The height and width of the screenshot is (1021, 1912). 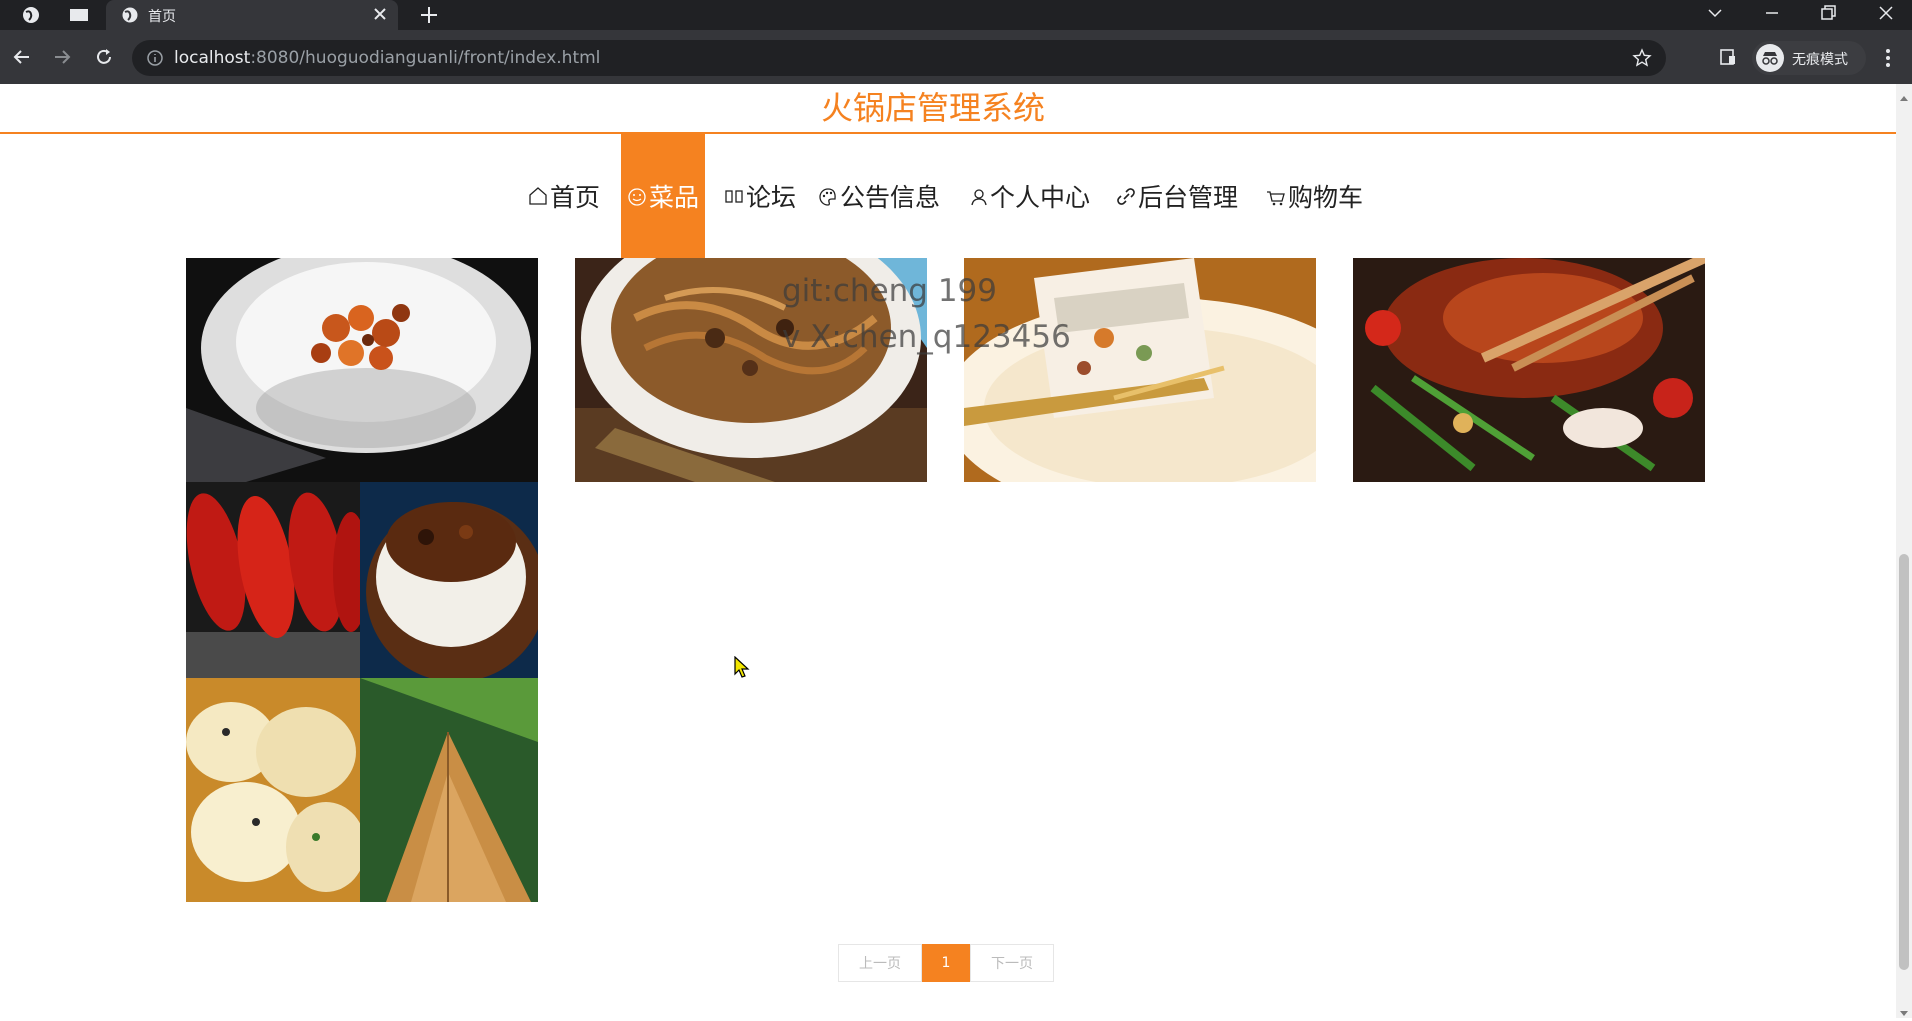 I want to click on pagination: 上一页 1 下一页, so click(x=946, y=963).